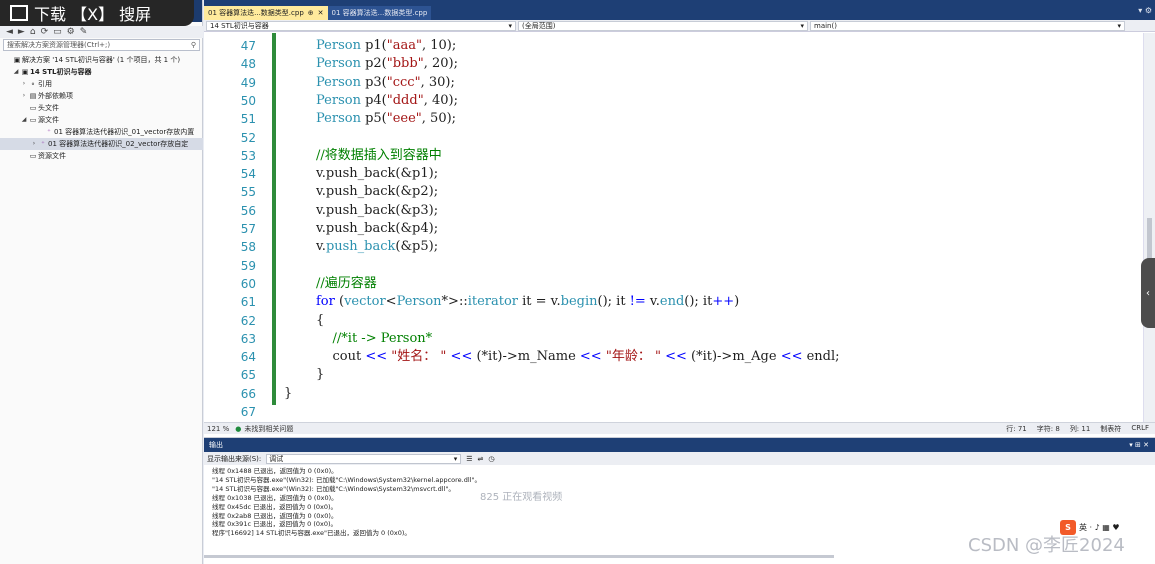 The image size is (1155, 564). What do you see at coordinates (377, 228) in the screenshot?
I see `code-text: v.push_back(&p4);` at bounding box center [377, 228].